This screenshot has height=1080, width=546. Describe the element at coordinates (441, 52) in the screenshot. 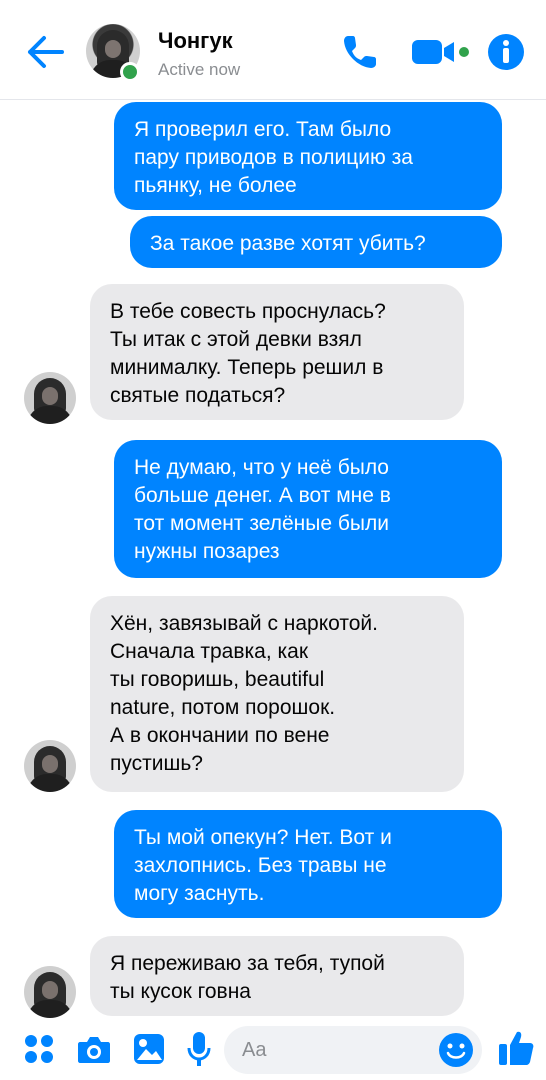

I see `video-call-icon` at that location.